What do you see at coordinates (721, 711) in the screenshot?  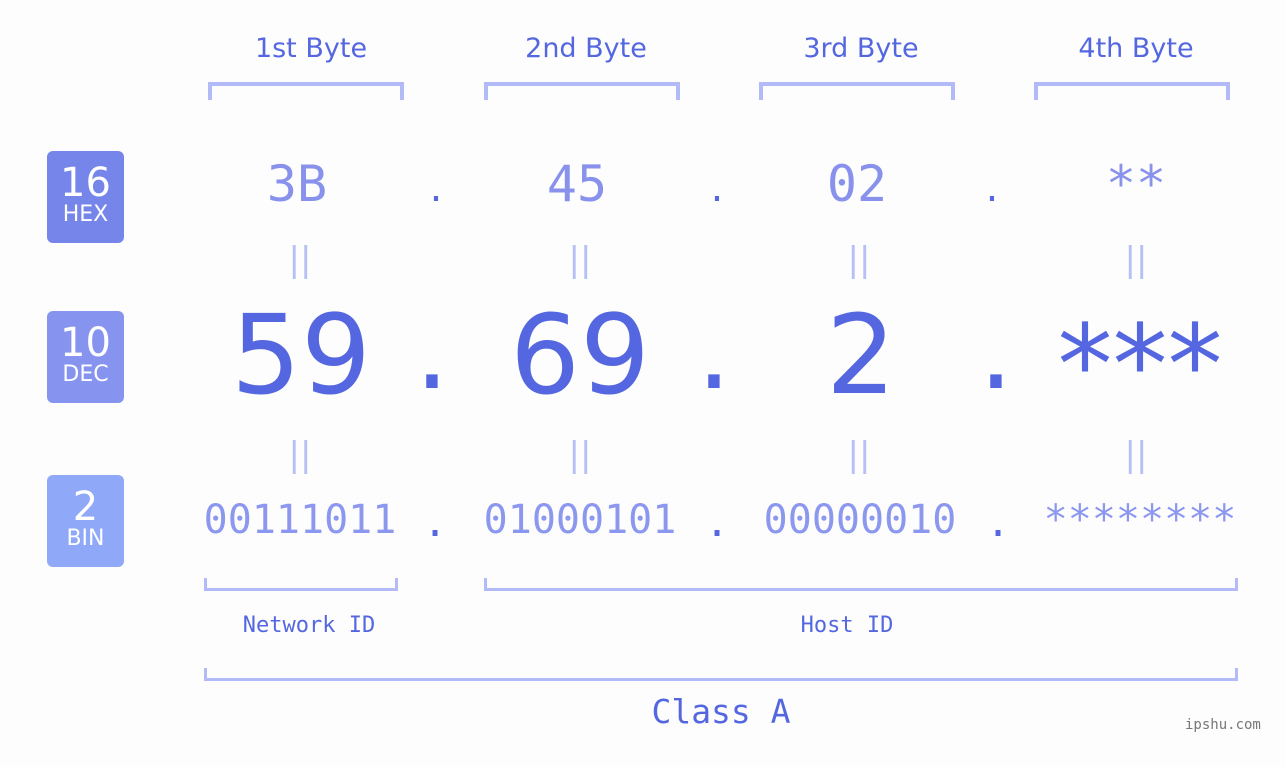 I see `class-label: Class A` at bounding box center [721, 711].